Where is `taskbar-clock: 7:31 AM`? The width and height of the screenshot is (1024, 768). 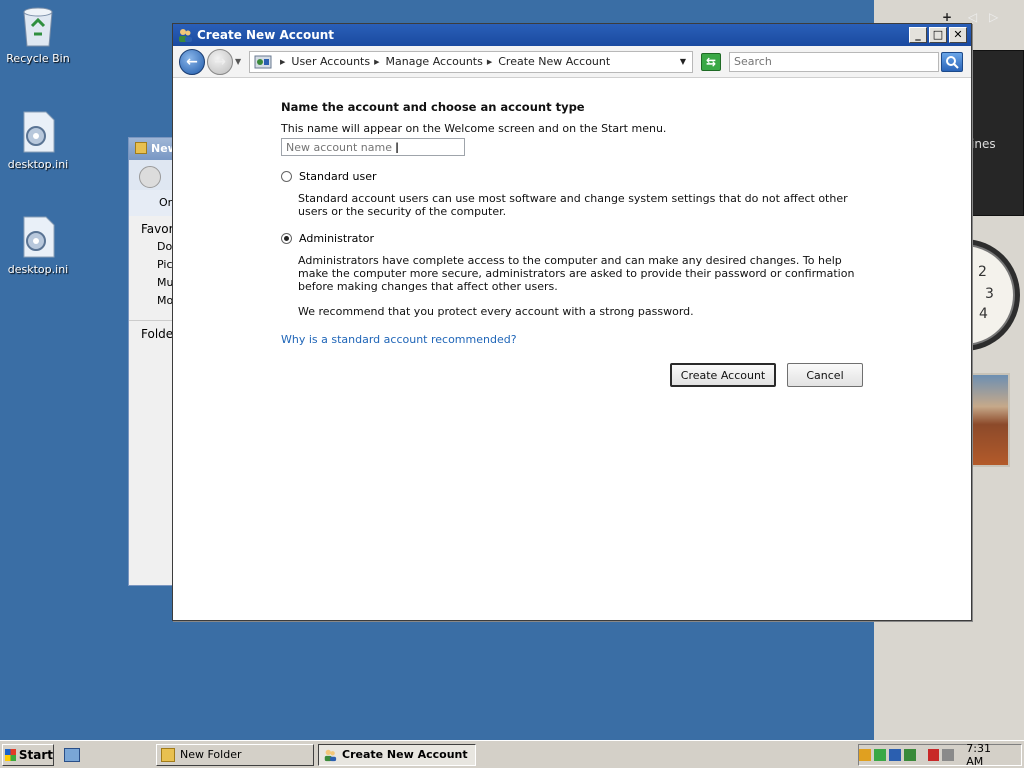
taskbar-clock: 7:31 AM is located at coordinates (988, 755).